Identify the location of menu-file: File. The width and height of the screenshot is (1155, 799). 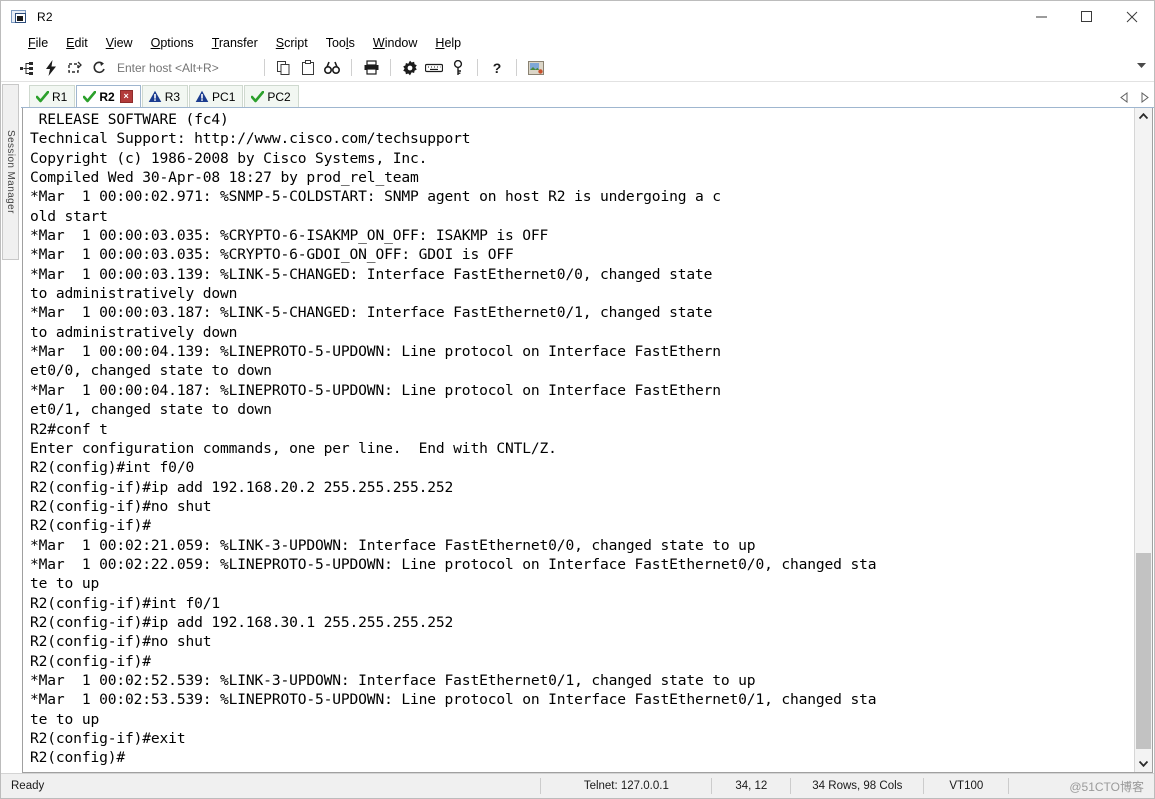
(38, 43).